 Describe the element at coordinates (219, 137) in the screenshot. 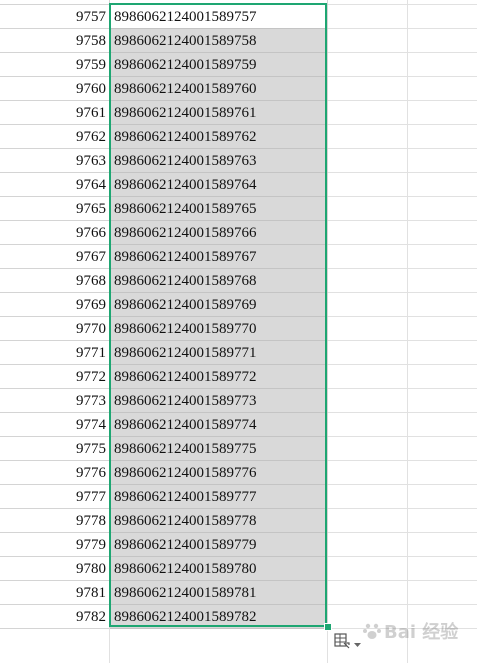

I see `cell-value: 8986062124001589762` at that location.